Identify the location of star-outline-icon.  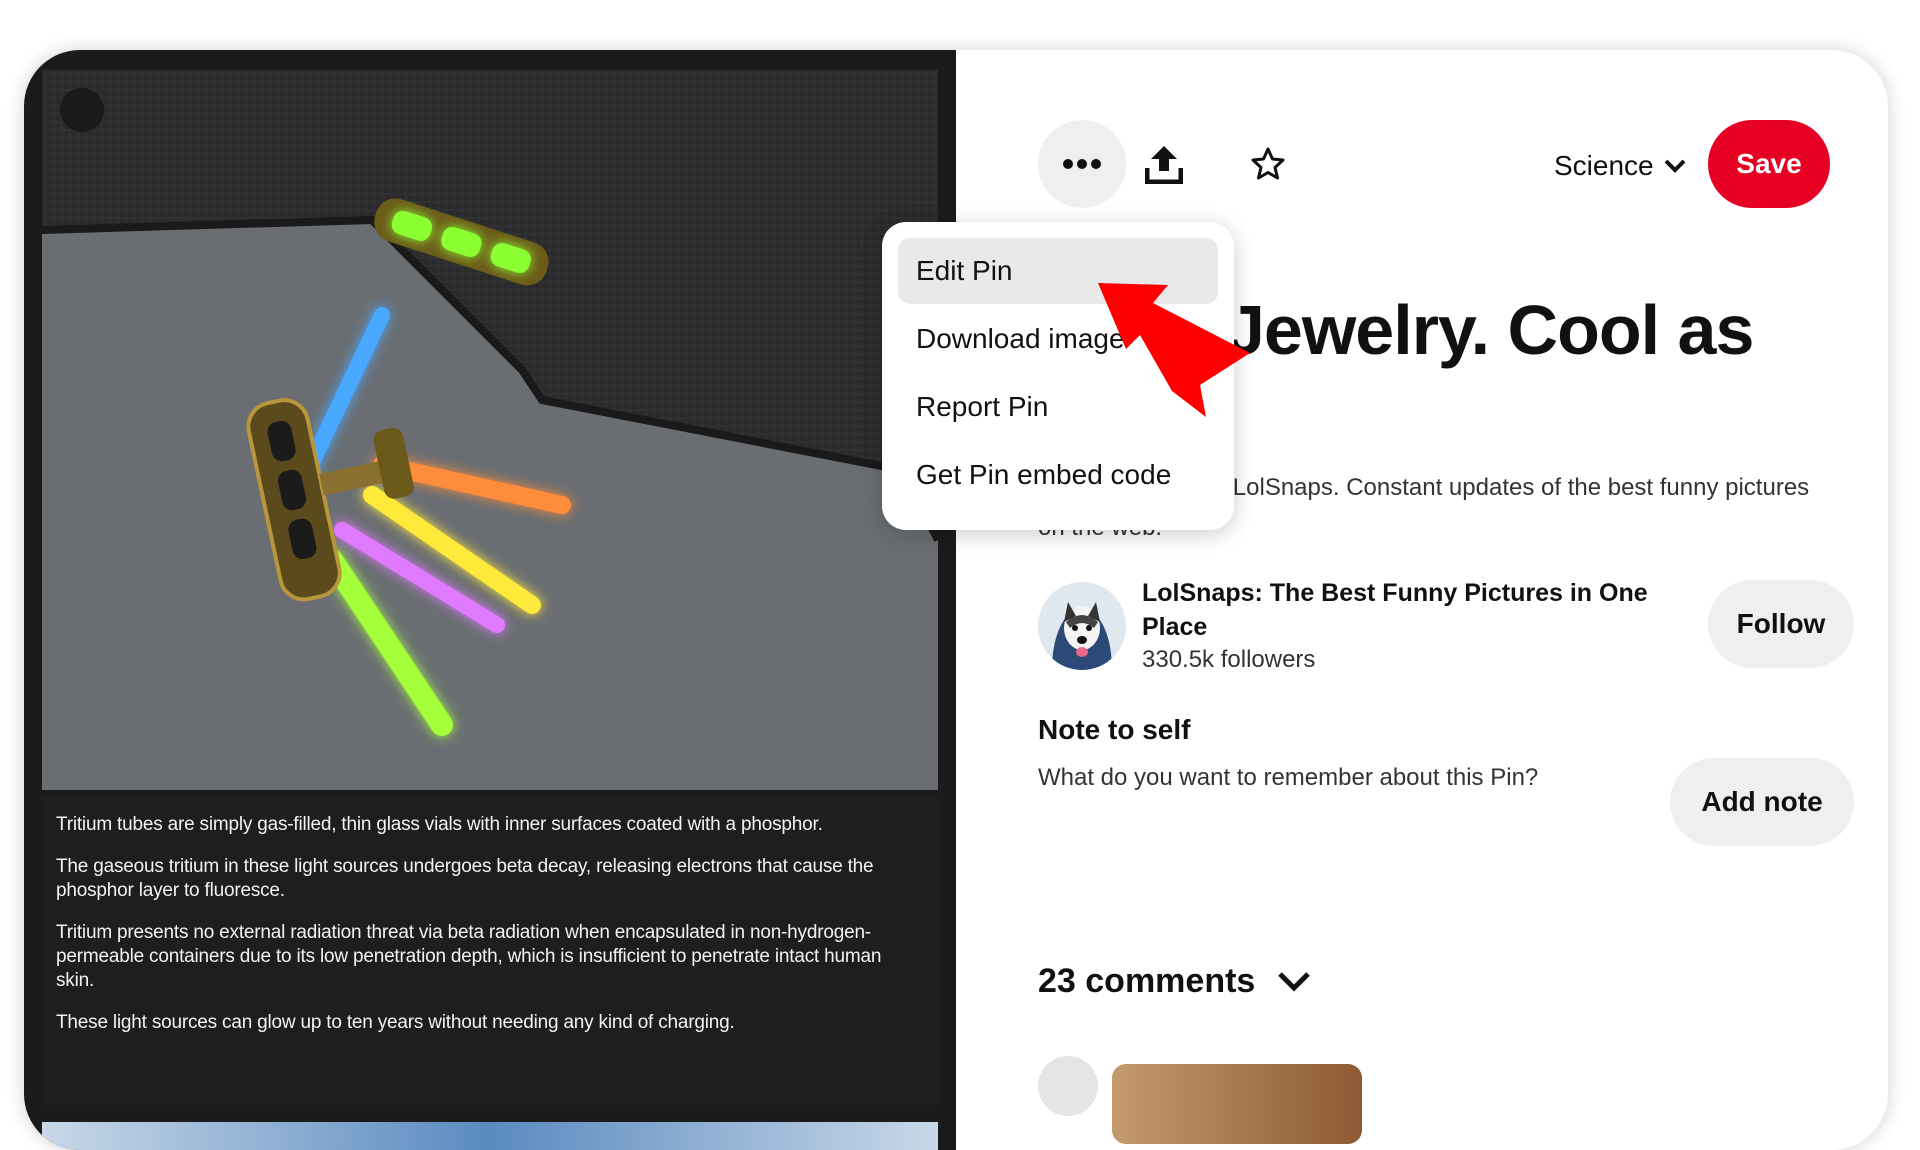
(1268, 163).